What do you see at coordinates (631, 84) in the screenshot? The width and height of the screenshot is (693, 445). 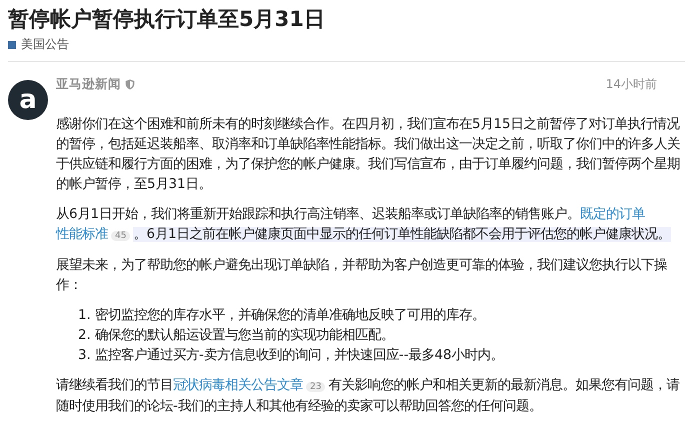 I see `post-time: 14小时前` at bounding box center [631, 84].